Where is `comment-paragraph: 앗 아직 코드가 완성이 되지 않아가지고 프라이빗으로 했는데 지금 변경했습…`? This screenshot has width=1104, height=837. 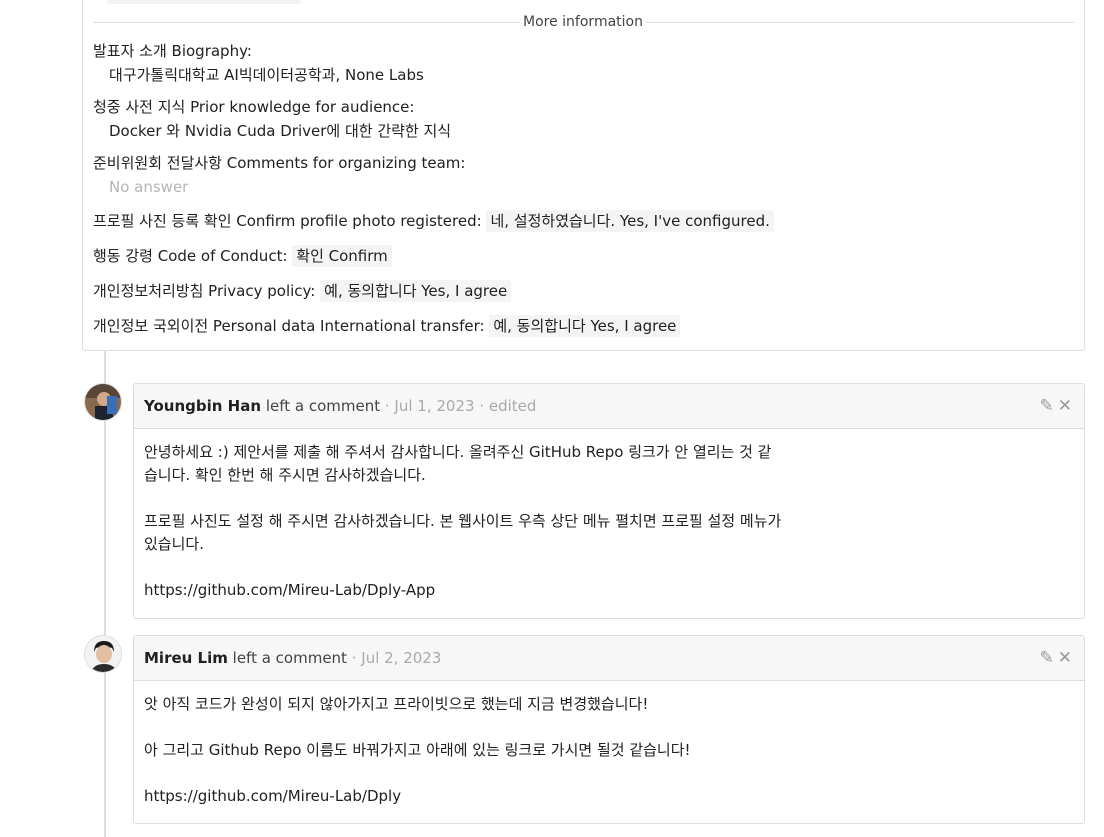
comment-paragraph: 앗 아직 코드가 완성이 되지 않아가지고 프라이빗으로 했는데 지금 변경했습… is located at coordinates (396, 704).